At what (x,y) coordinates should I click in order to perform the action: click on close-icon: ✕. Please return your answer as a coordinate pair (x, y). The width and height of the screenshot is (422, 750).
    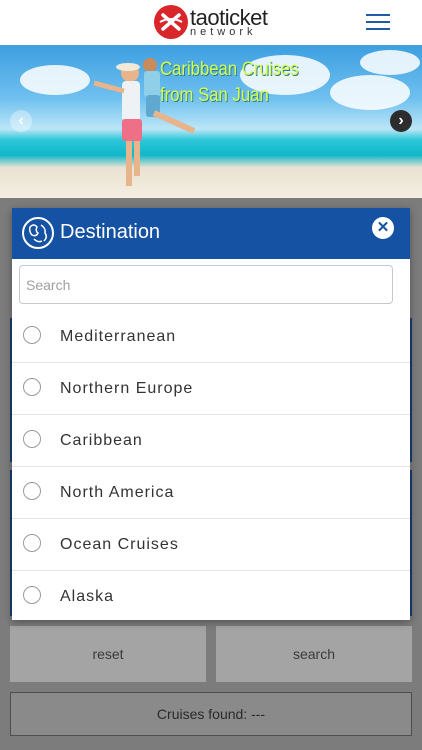
    Looking at the image, I should click on (383, 228).